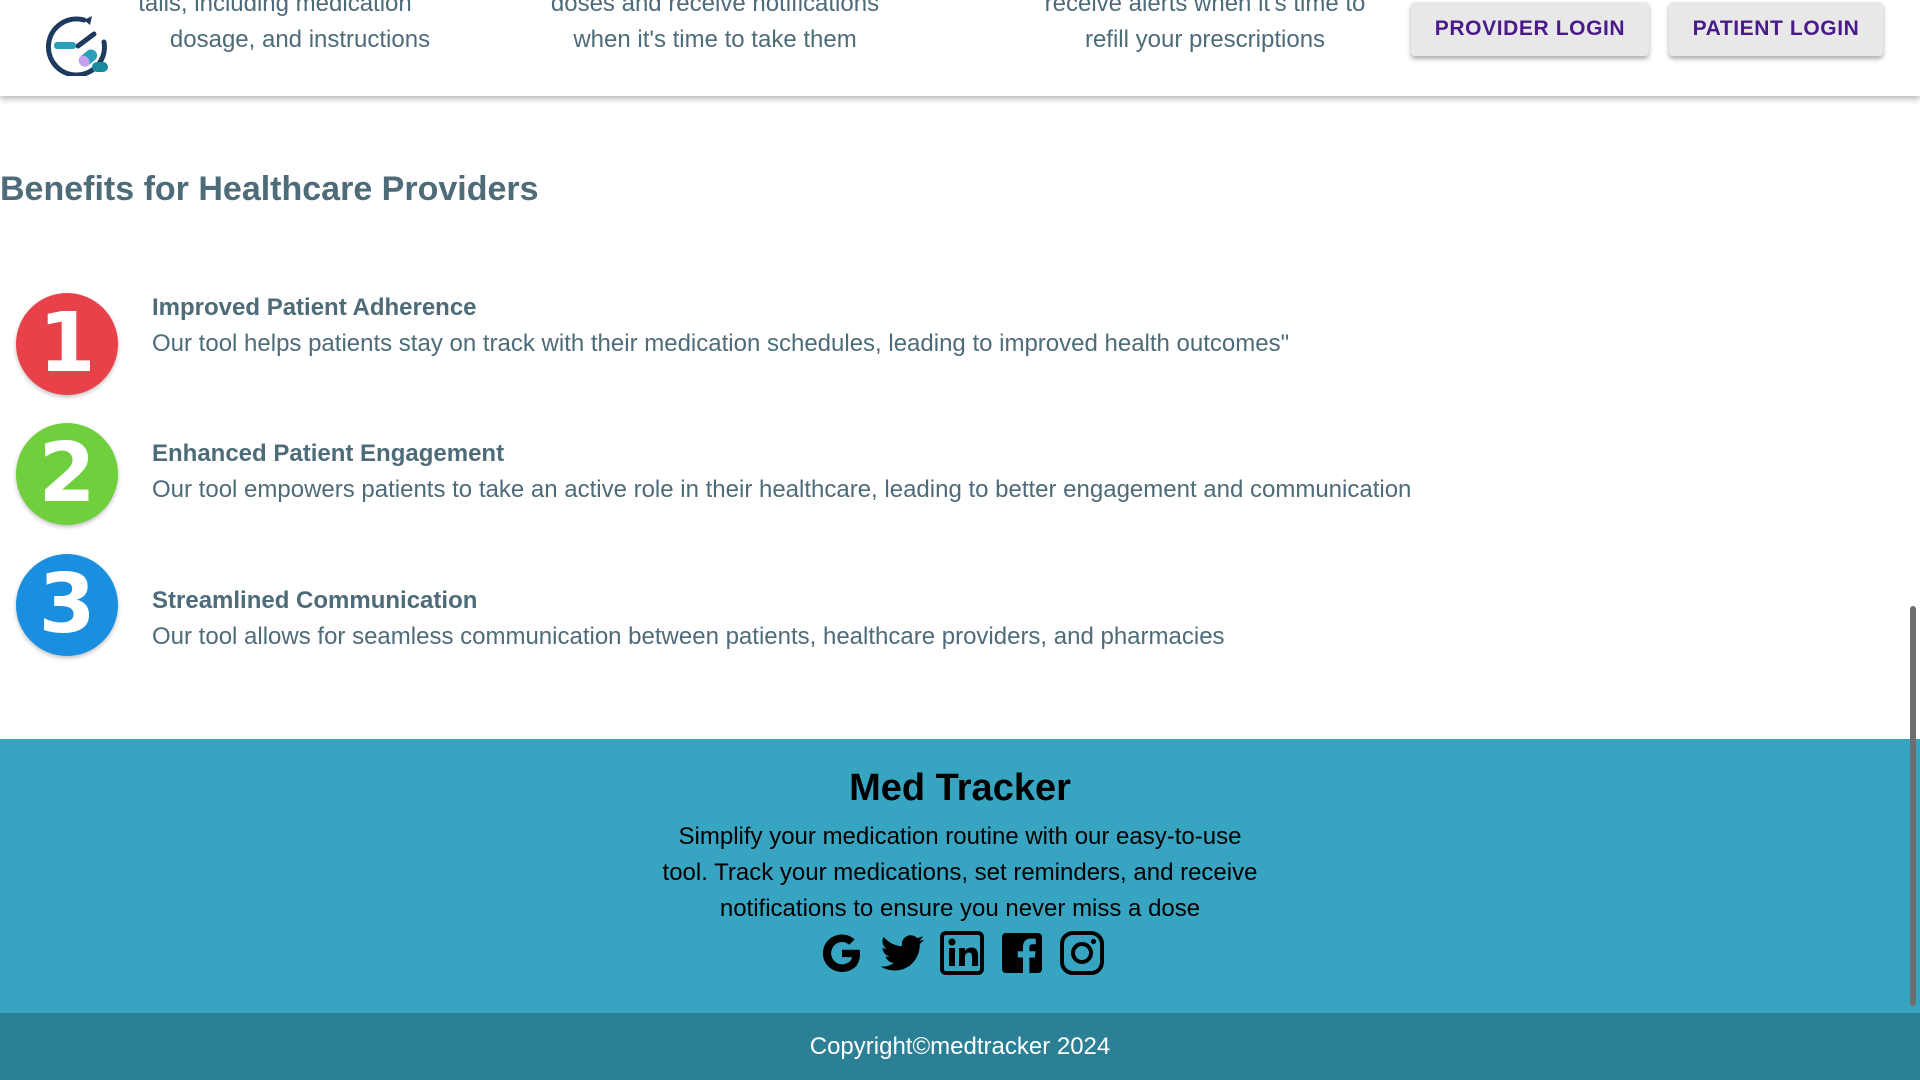  I want to click on benefit-title: Enhanced Patient Engagement, so click(328, 453).